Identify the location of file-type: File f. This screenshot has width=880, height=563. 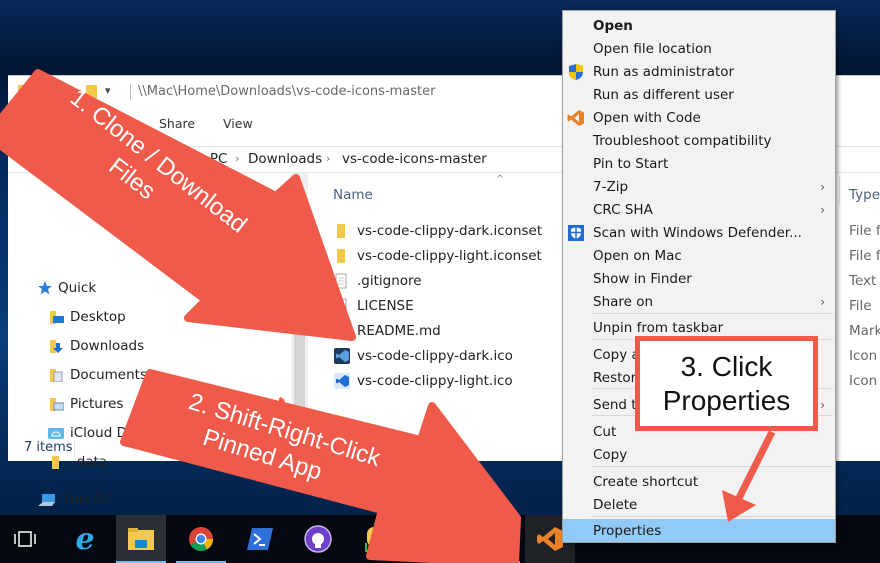
(864, 231).